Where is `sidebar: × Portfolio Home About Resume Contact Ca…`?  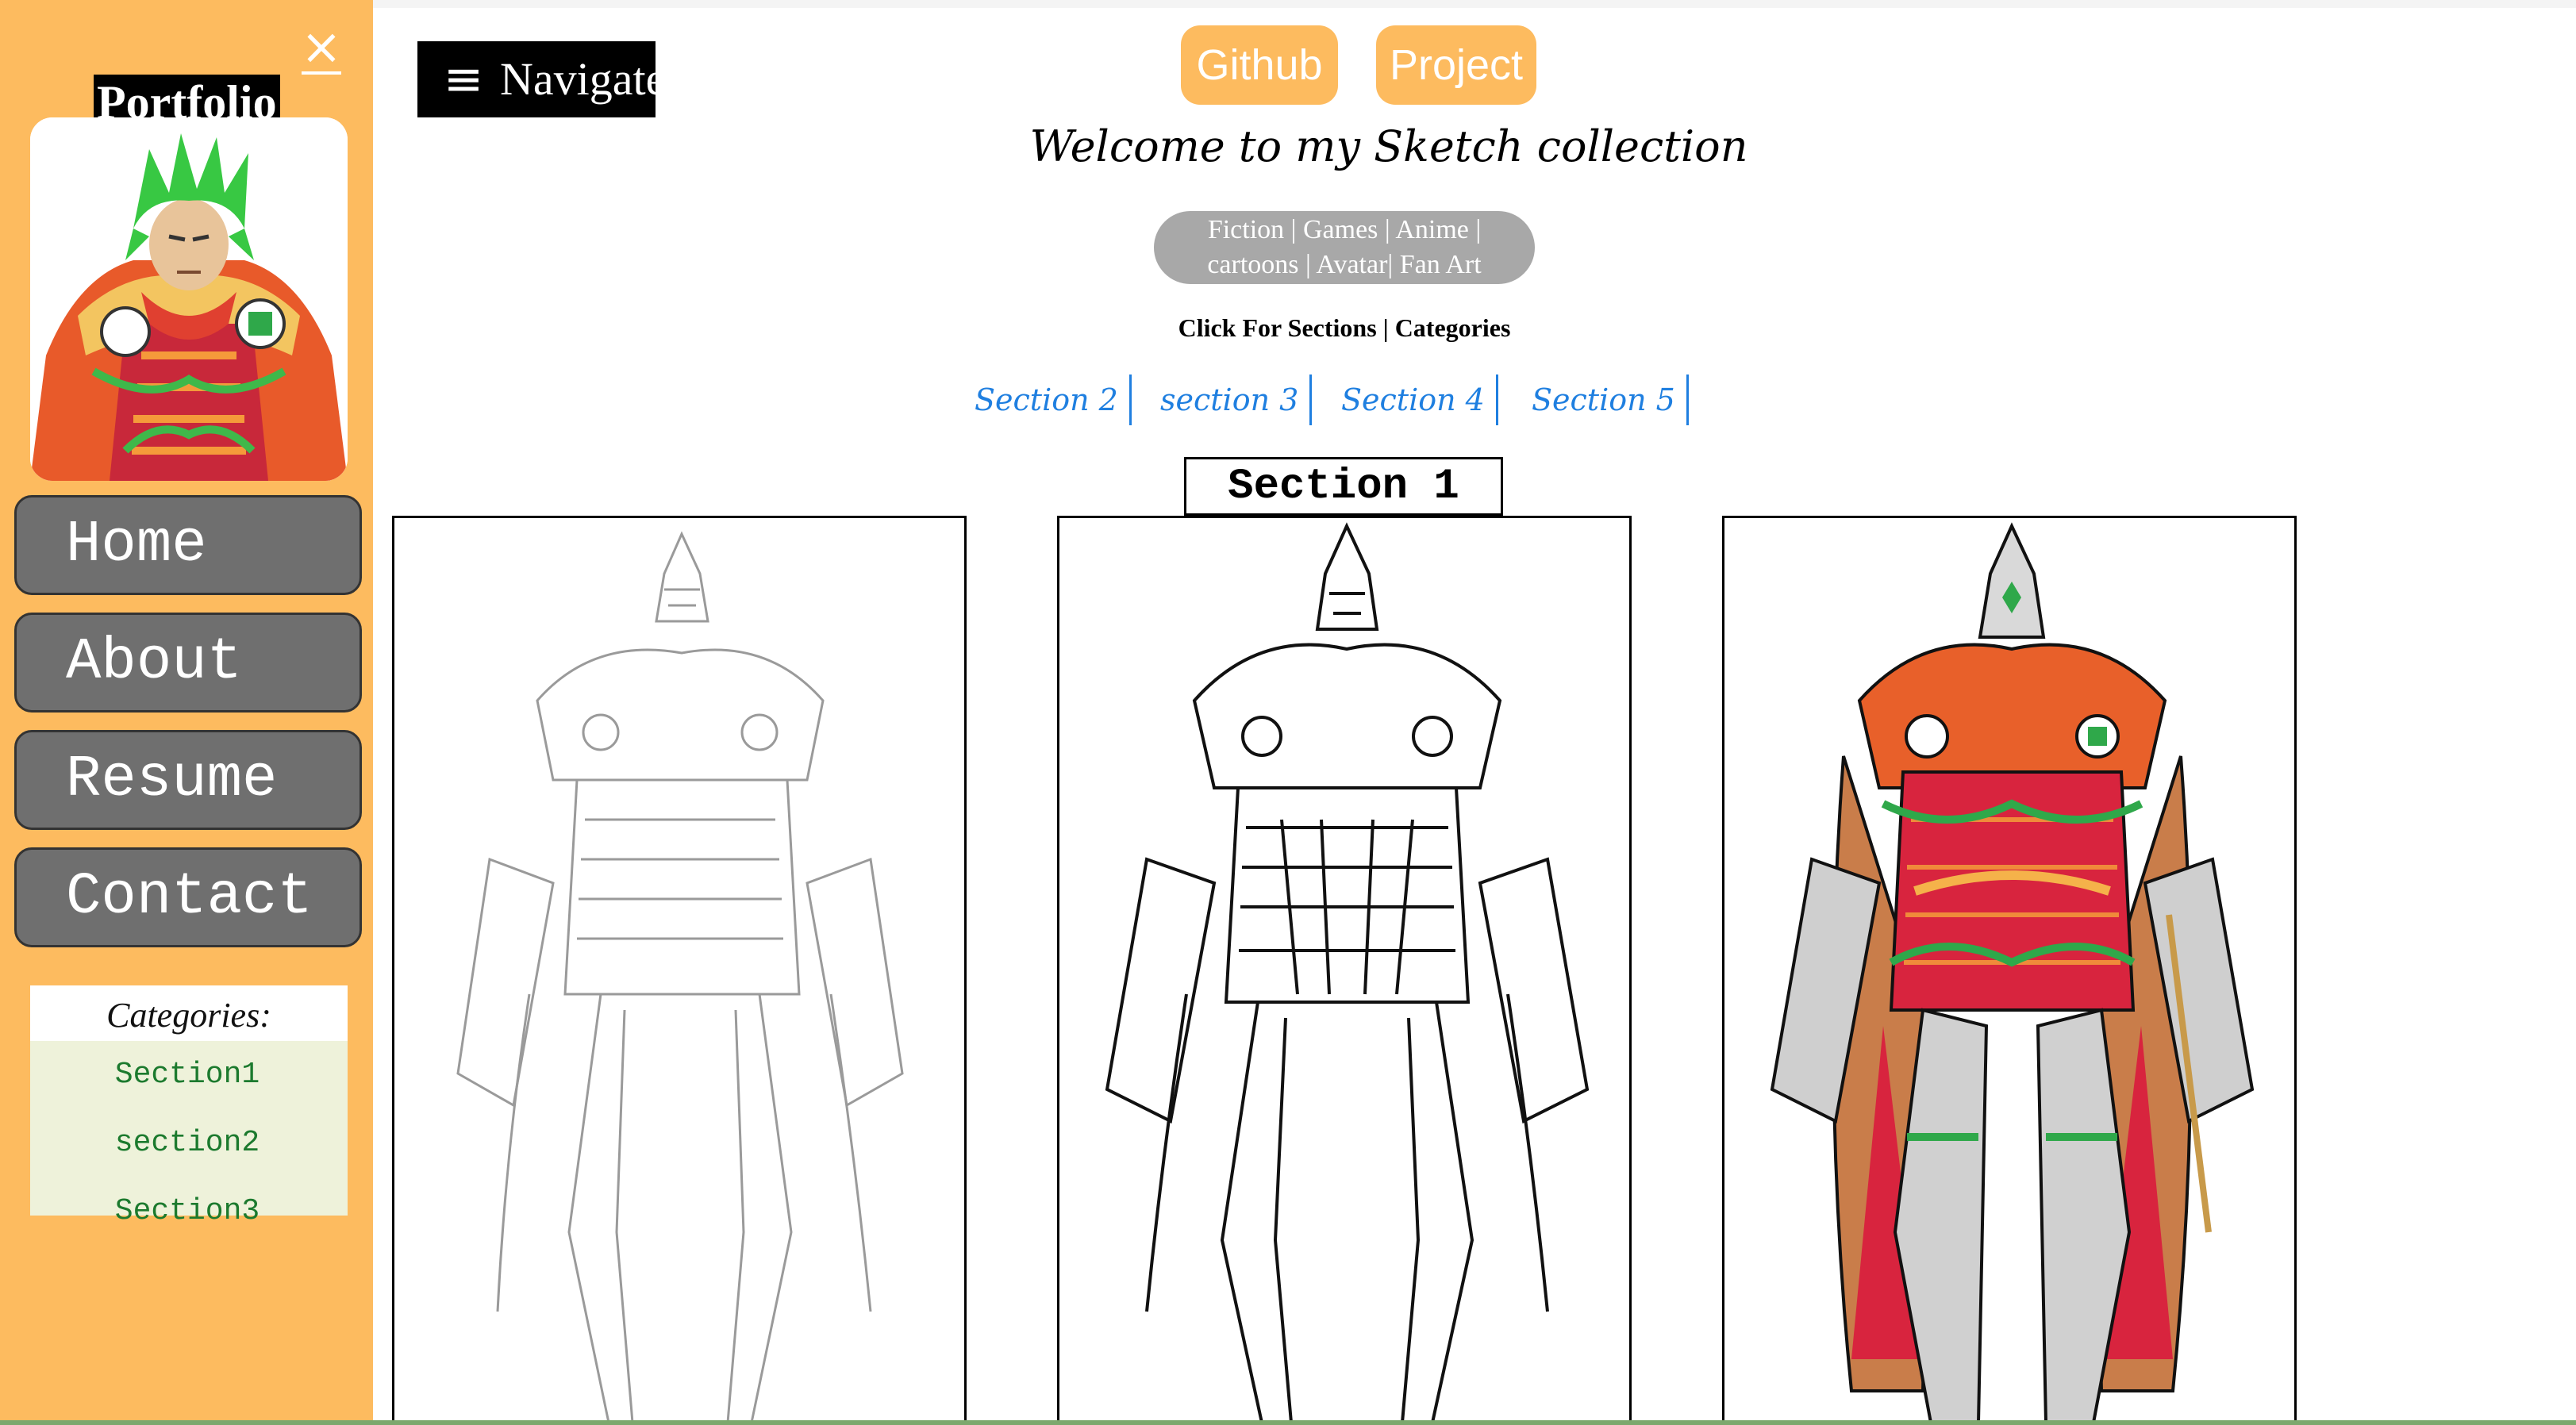
sidebar: × Portfolio Home About Resume Contact Ca… is located at coordinates (186, 713).